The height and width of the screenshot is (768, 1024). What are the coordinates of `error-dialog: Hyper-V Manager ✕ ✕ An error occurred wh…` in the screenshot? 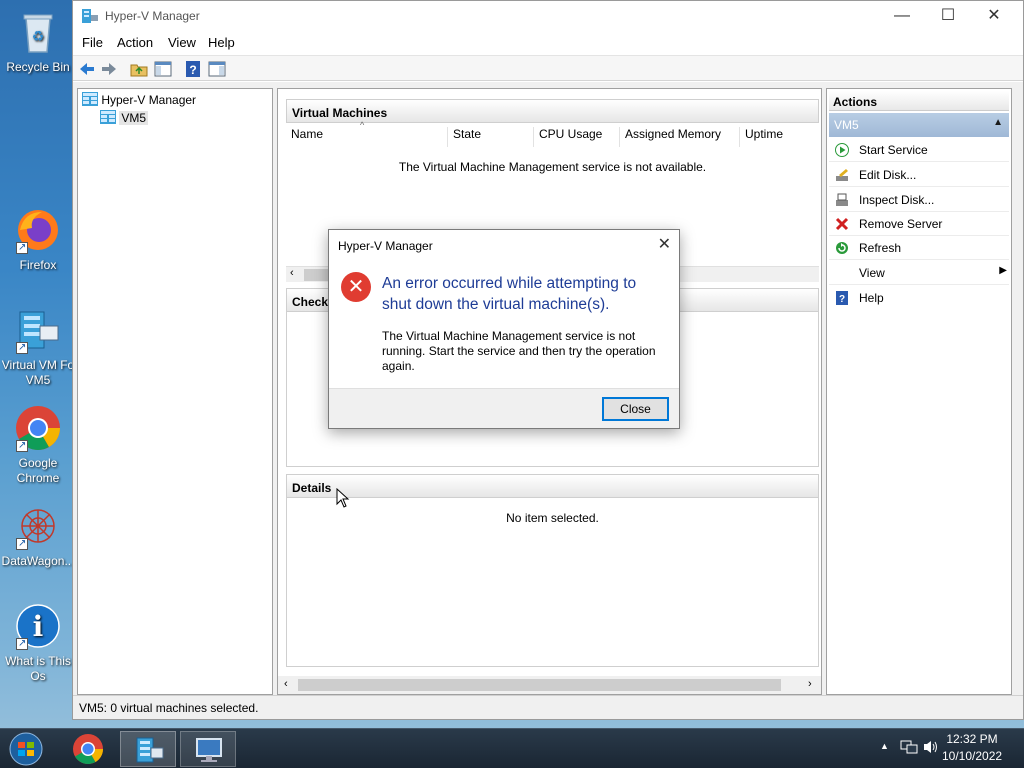 It's located at (504, 329).